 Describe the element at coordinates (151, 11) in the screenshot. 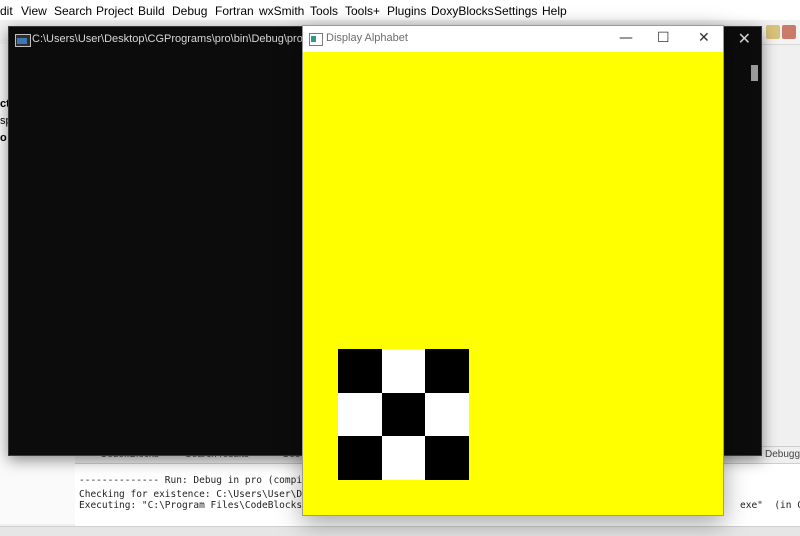

I see `menu-build: Build` at that location.